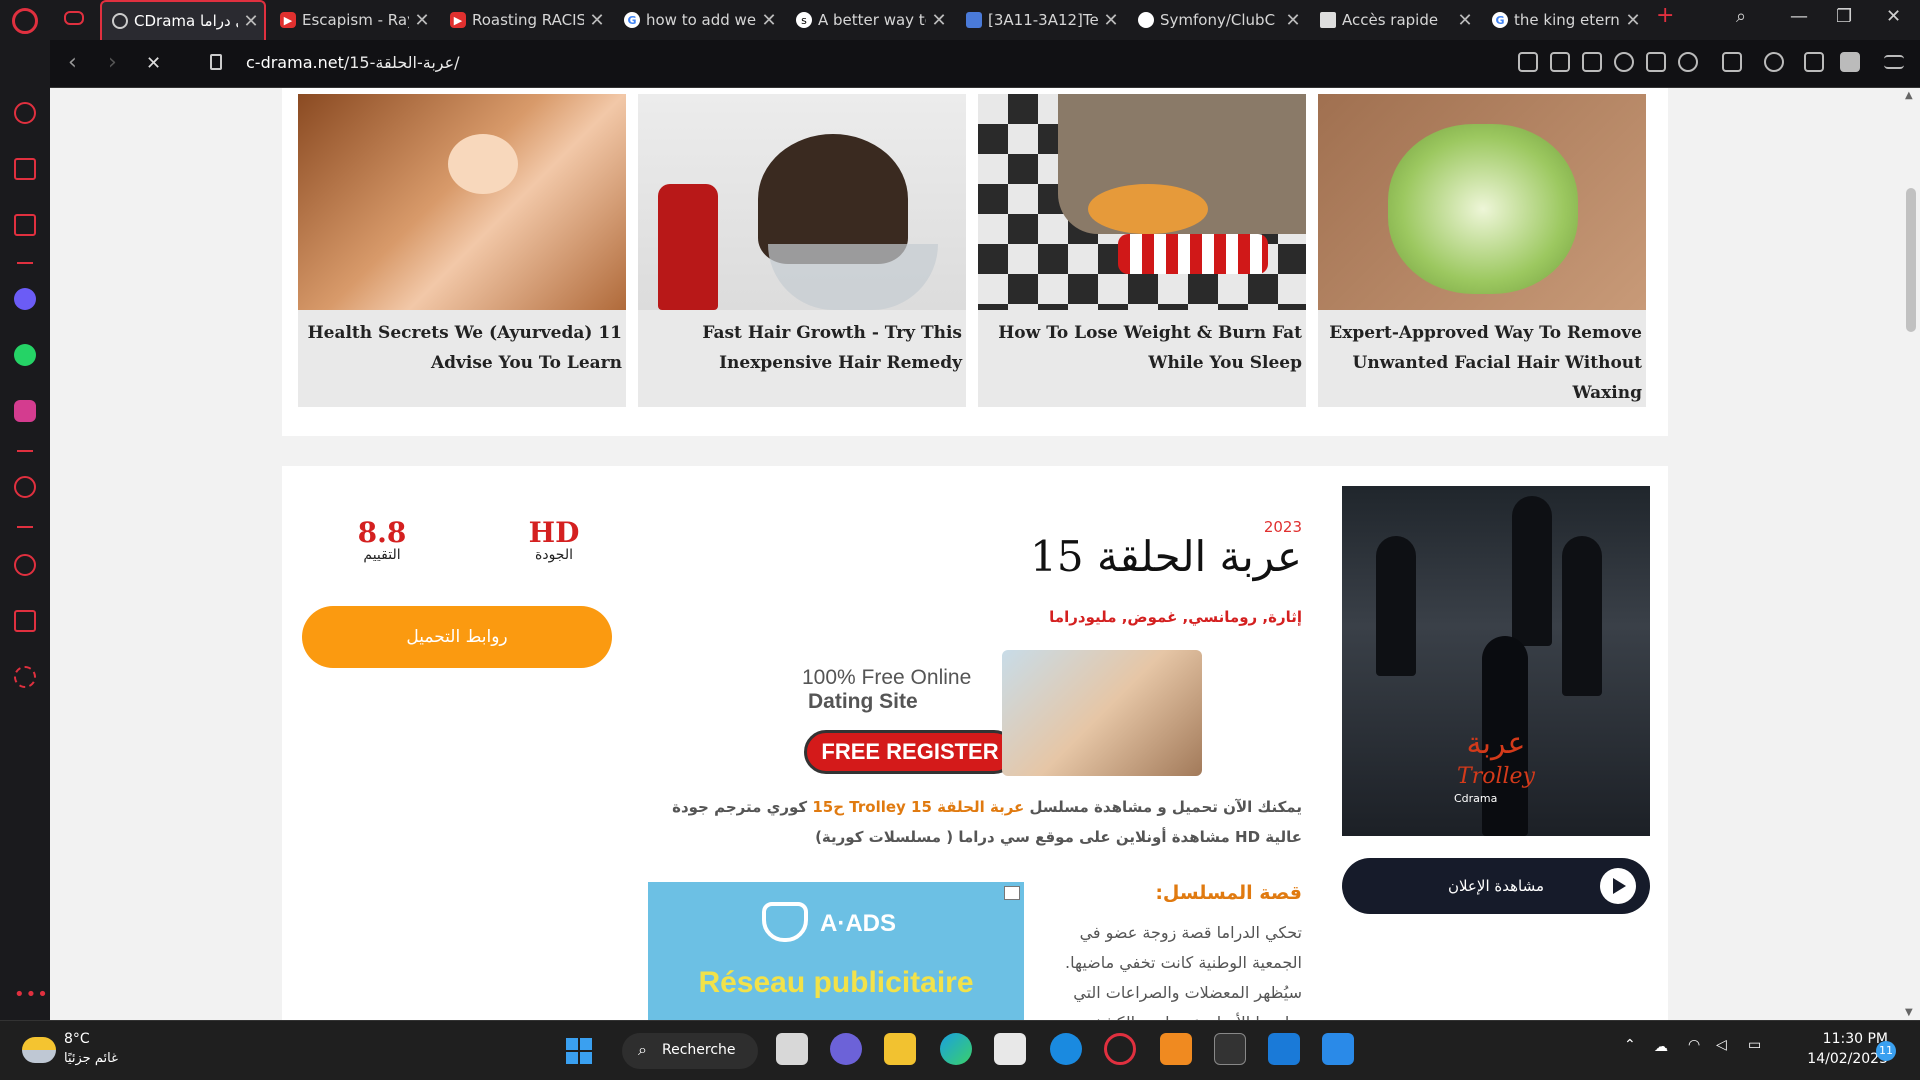 This screenshot has width=1920, height=1080. I want to click on box-icon, so click(1732, 62).